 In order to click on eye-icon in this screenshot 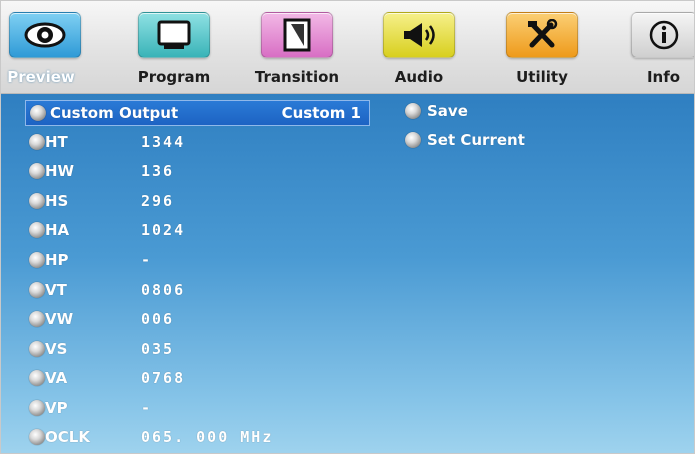, I will do `click(45, 35)`.